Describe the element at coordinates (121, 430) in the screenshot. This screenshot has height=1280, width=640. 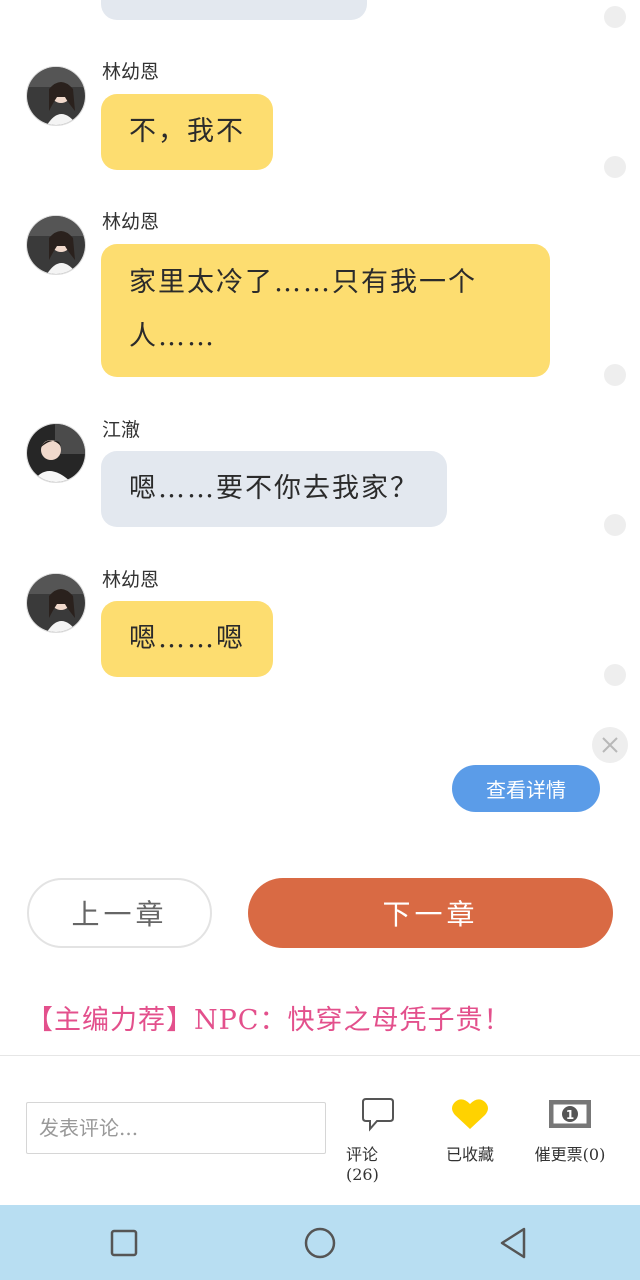
I see `sender-name: 江澈` at that location.